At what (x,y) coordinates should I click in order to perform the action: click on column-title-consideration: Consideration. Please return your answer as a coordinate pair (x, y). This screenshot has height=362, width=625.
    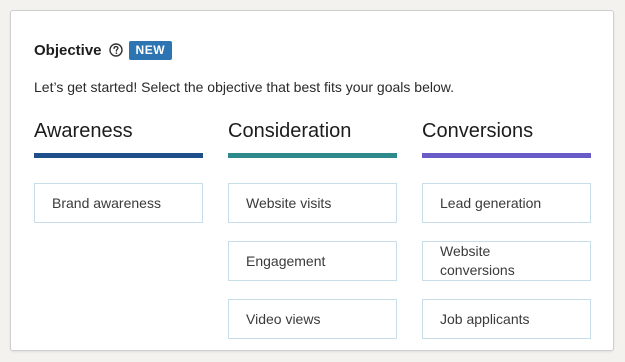
    Looking at the image, I should click on (290, 131).